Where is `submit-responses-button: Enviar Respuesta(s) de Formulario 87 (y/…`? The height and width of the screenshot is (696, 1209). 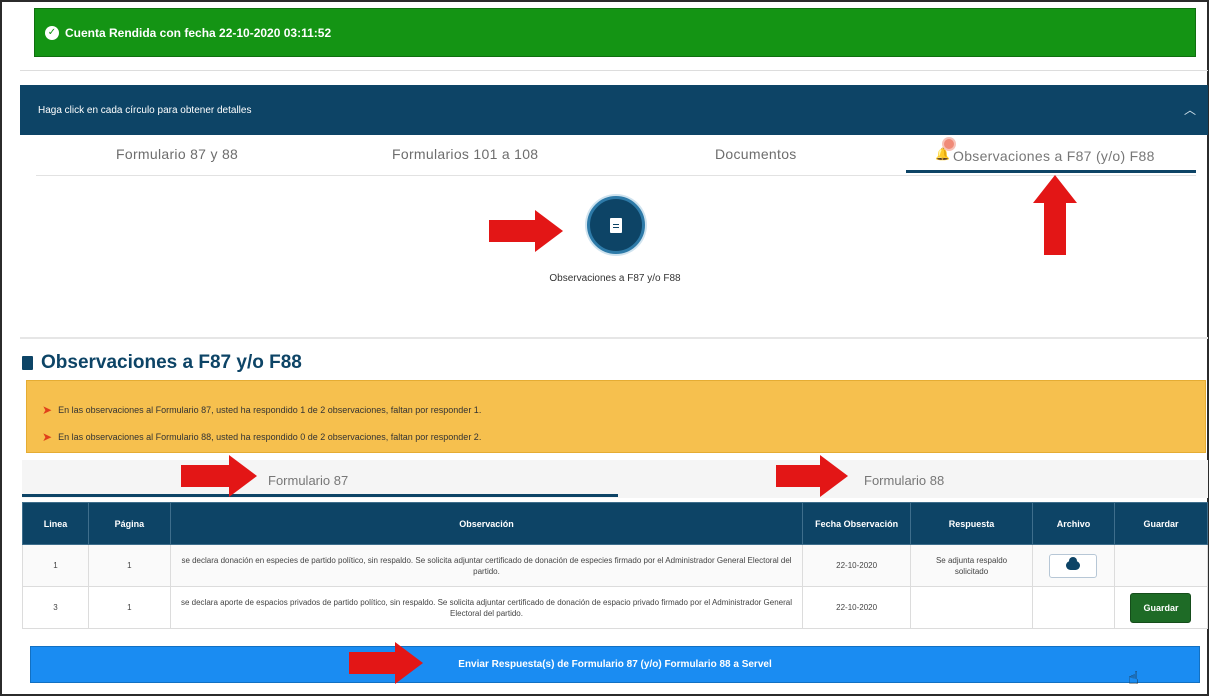
submit-responses-button: Enviar Respuesta(s) de Formulario 87 (y/… is located at coordinates (615, 664).